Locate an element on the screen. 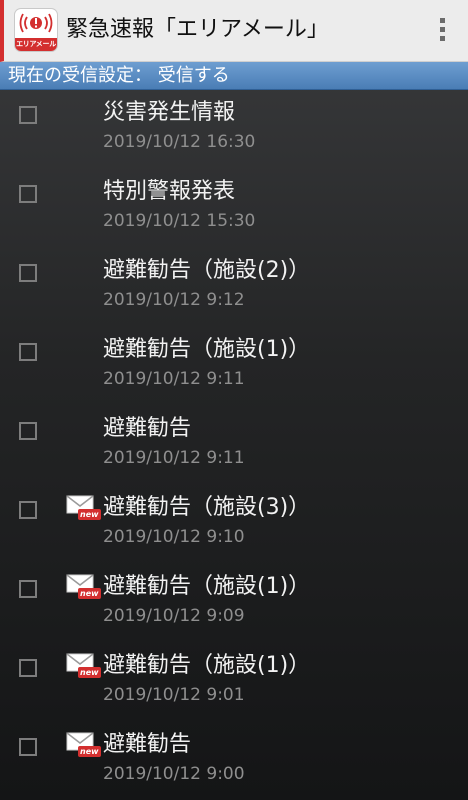 Image resolution: width=468 pixels, height=800 pixels. message-date: 2019/10/12 16:30 is located at coordinates (179, 142).